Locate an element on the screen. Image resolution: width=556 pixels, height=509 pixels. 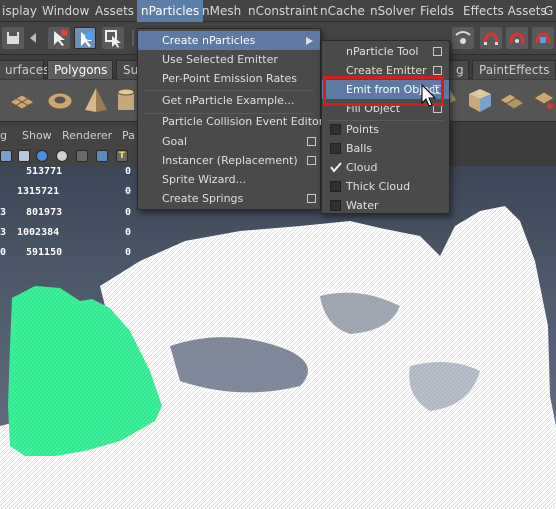
collapse-handle-icon is located at coordinates (33, 38).